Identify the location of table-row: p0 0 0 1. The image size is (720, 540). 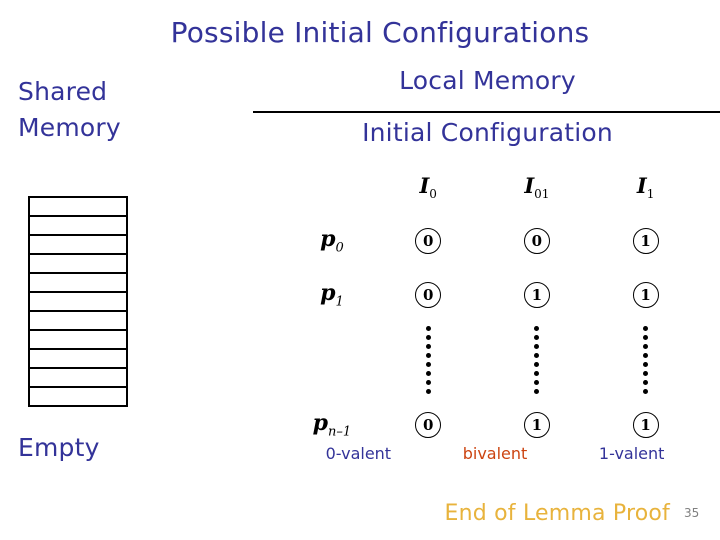
(495, 241).